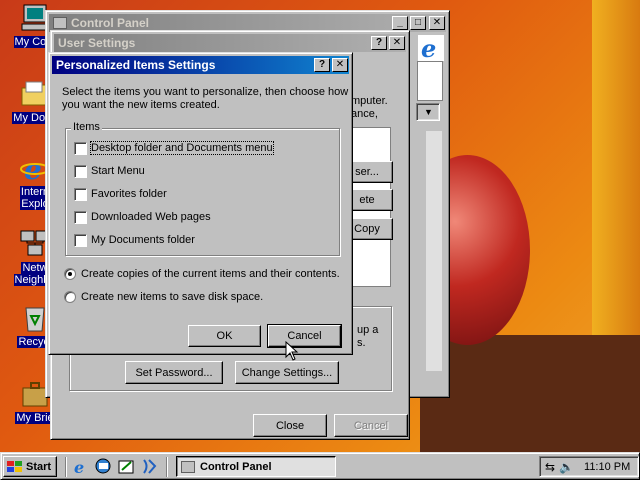 The image size is (640, 480). I want to click on control-panel-scroll-area, so click(430, 81).